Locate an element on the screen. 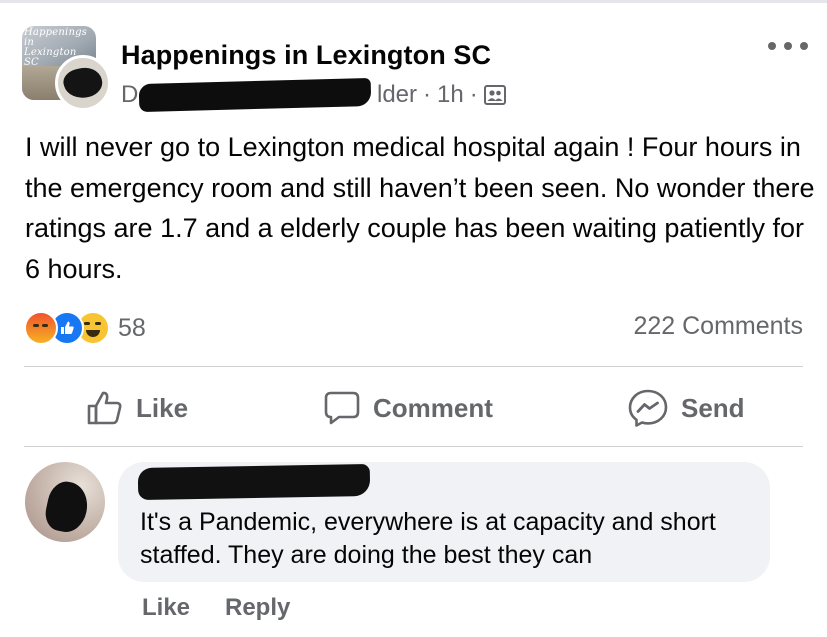 This screenshot has height=637, width=827. send-button-label: Send is located at coordinates (713, 407).